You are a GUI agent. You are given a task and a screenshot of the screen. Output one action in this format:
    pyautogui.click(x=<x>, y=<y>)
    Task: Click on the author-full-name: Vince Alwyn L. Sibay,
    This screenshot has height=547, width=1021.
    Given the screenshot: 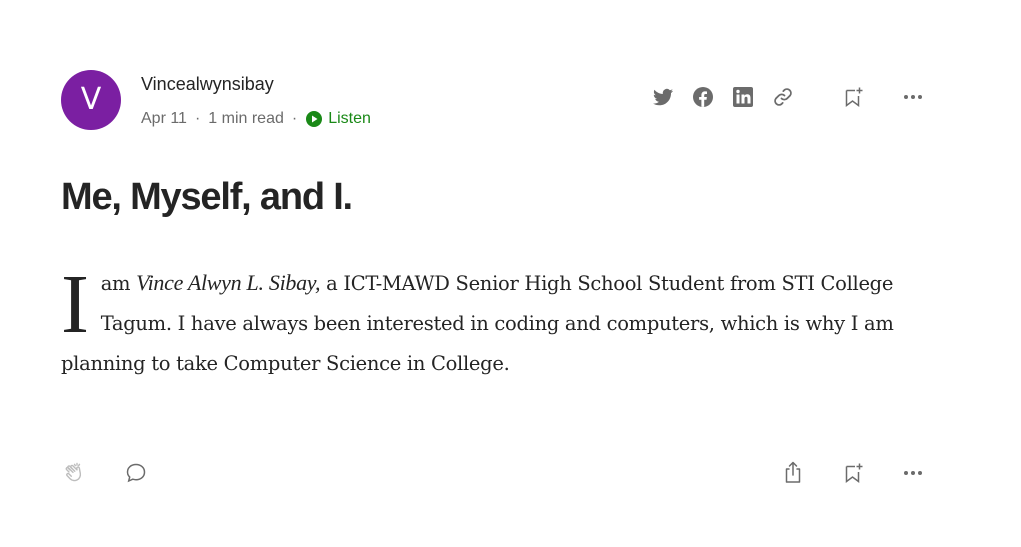 What is the action you would take?
    pyautogui.click(x=228, y=282)
    